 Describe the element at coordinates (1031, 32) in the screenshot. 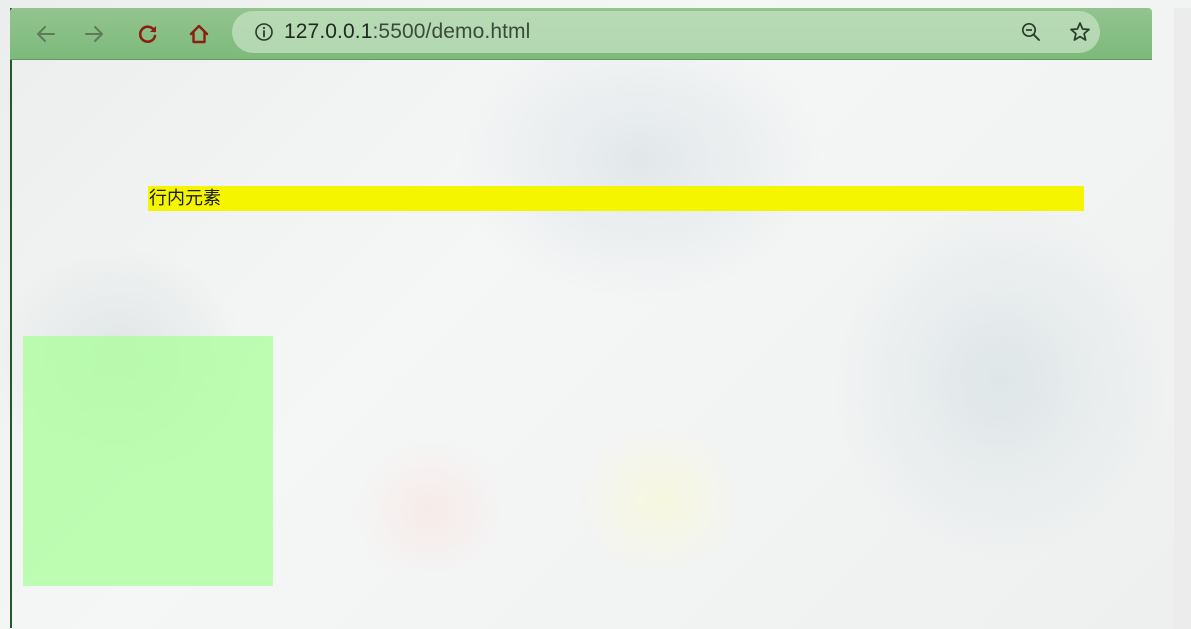

I see `zoom-out-icon` at that location.